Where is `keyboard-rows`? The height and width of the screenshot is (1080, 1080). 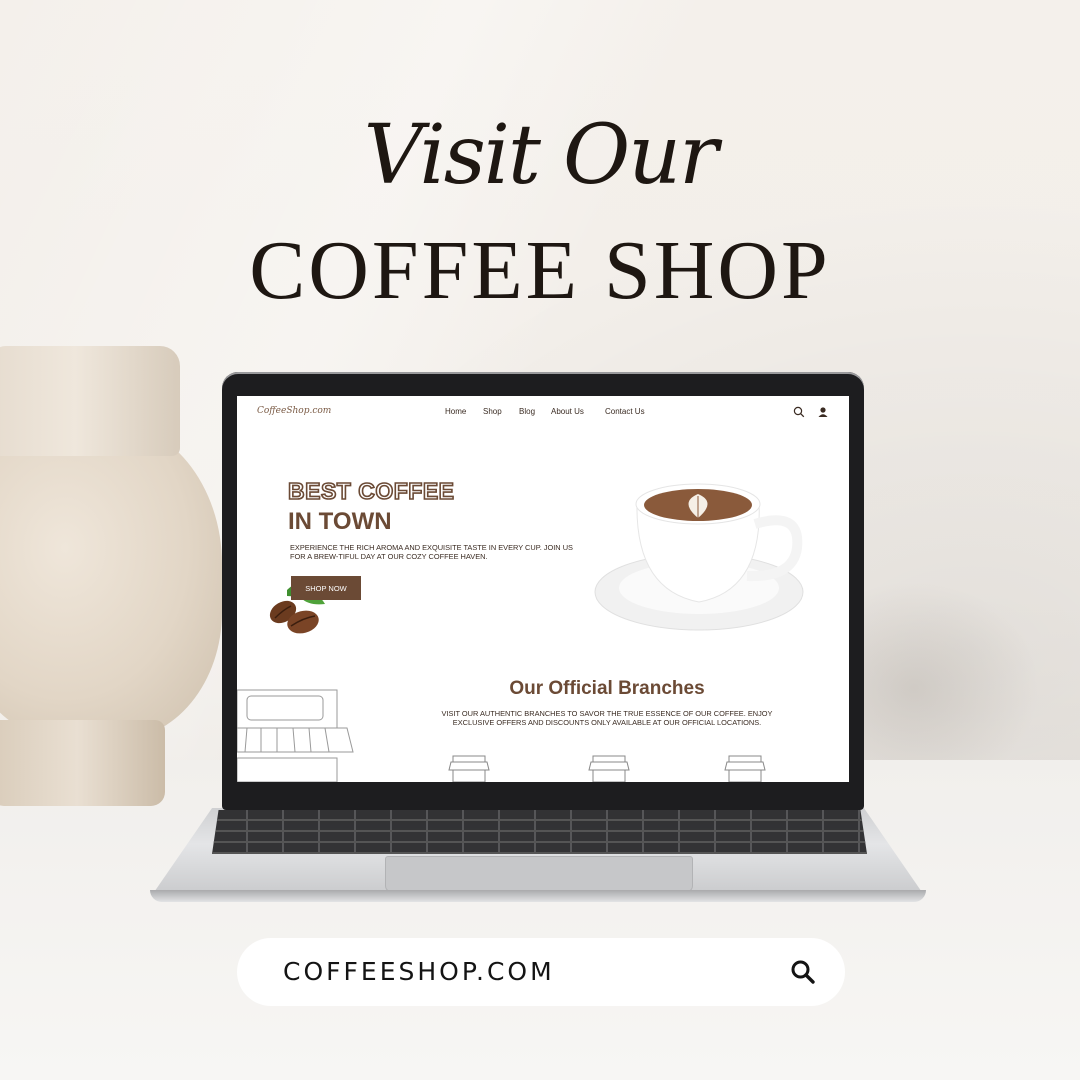 keyboard-rows is located at coordinates (539, 832).